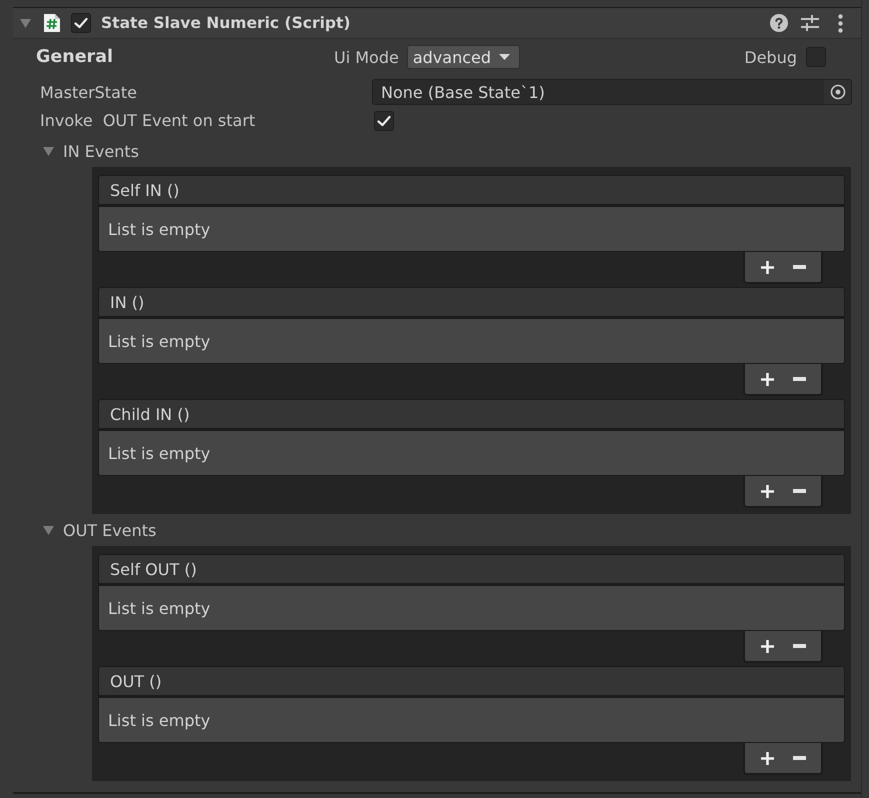  I want to click on field-label: MasterState, so click(89, 92).